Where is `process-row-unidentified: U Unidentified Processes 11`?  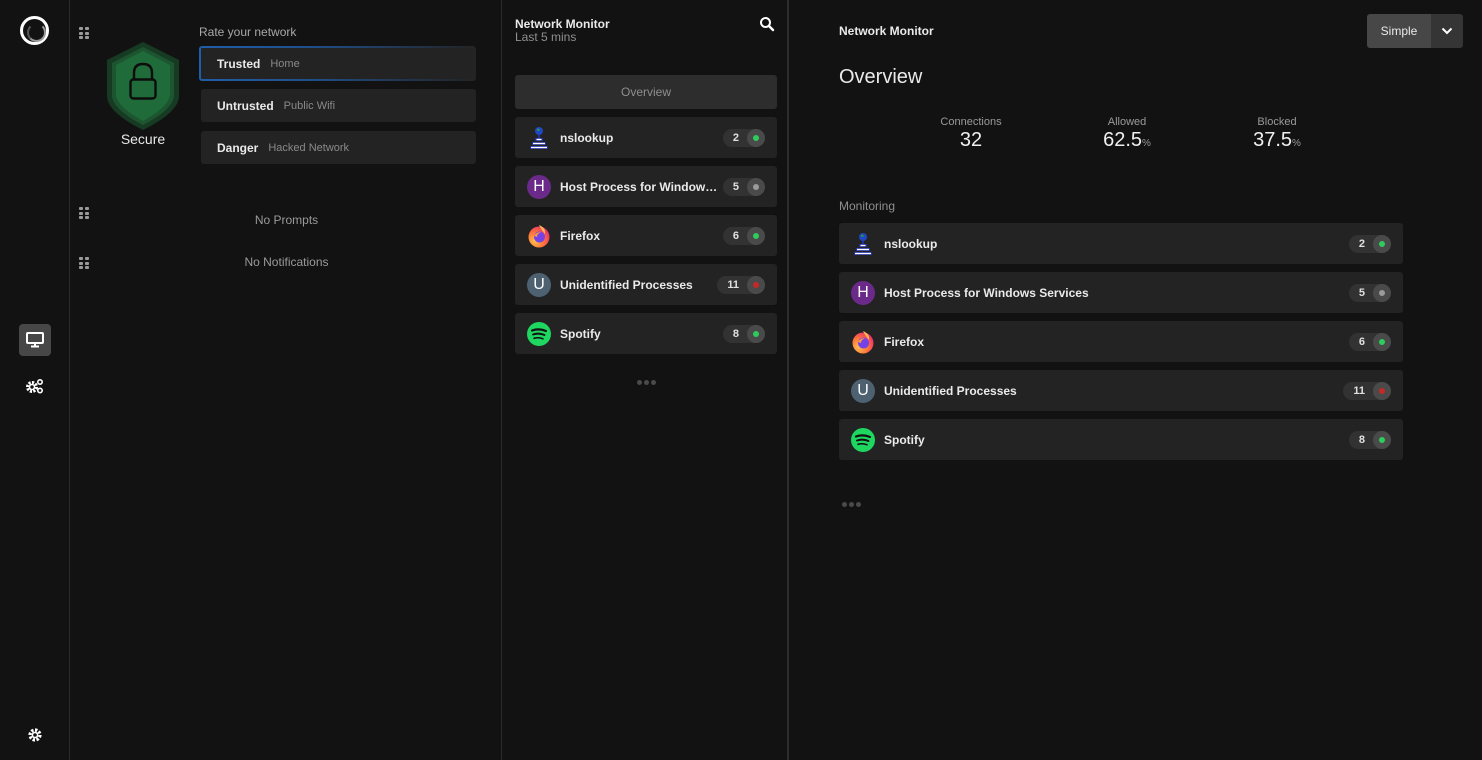
process-row-unidentified: U Unidentified Processes 11 is located at coordinates (646, 284).